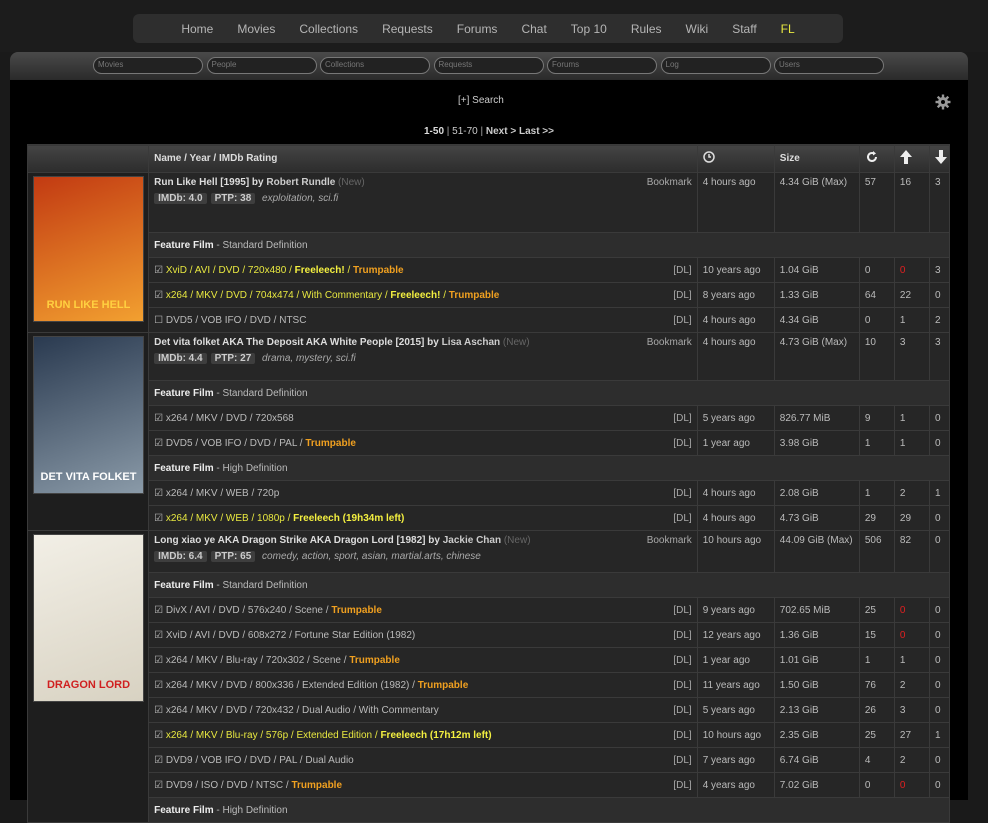  What do you see at coordinates (939, 158) in the screenshot?
I see `leechers-header` at bounding box center [939, 158].